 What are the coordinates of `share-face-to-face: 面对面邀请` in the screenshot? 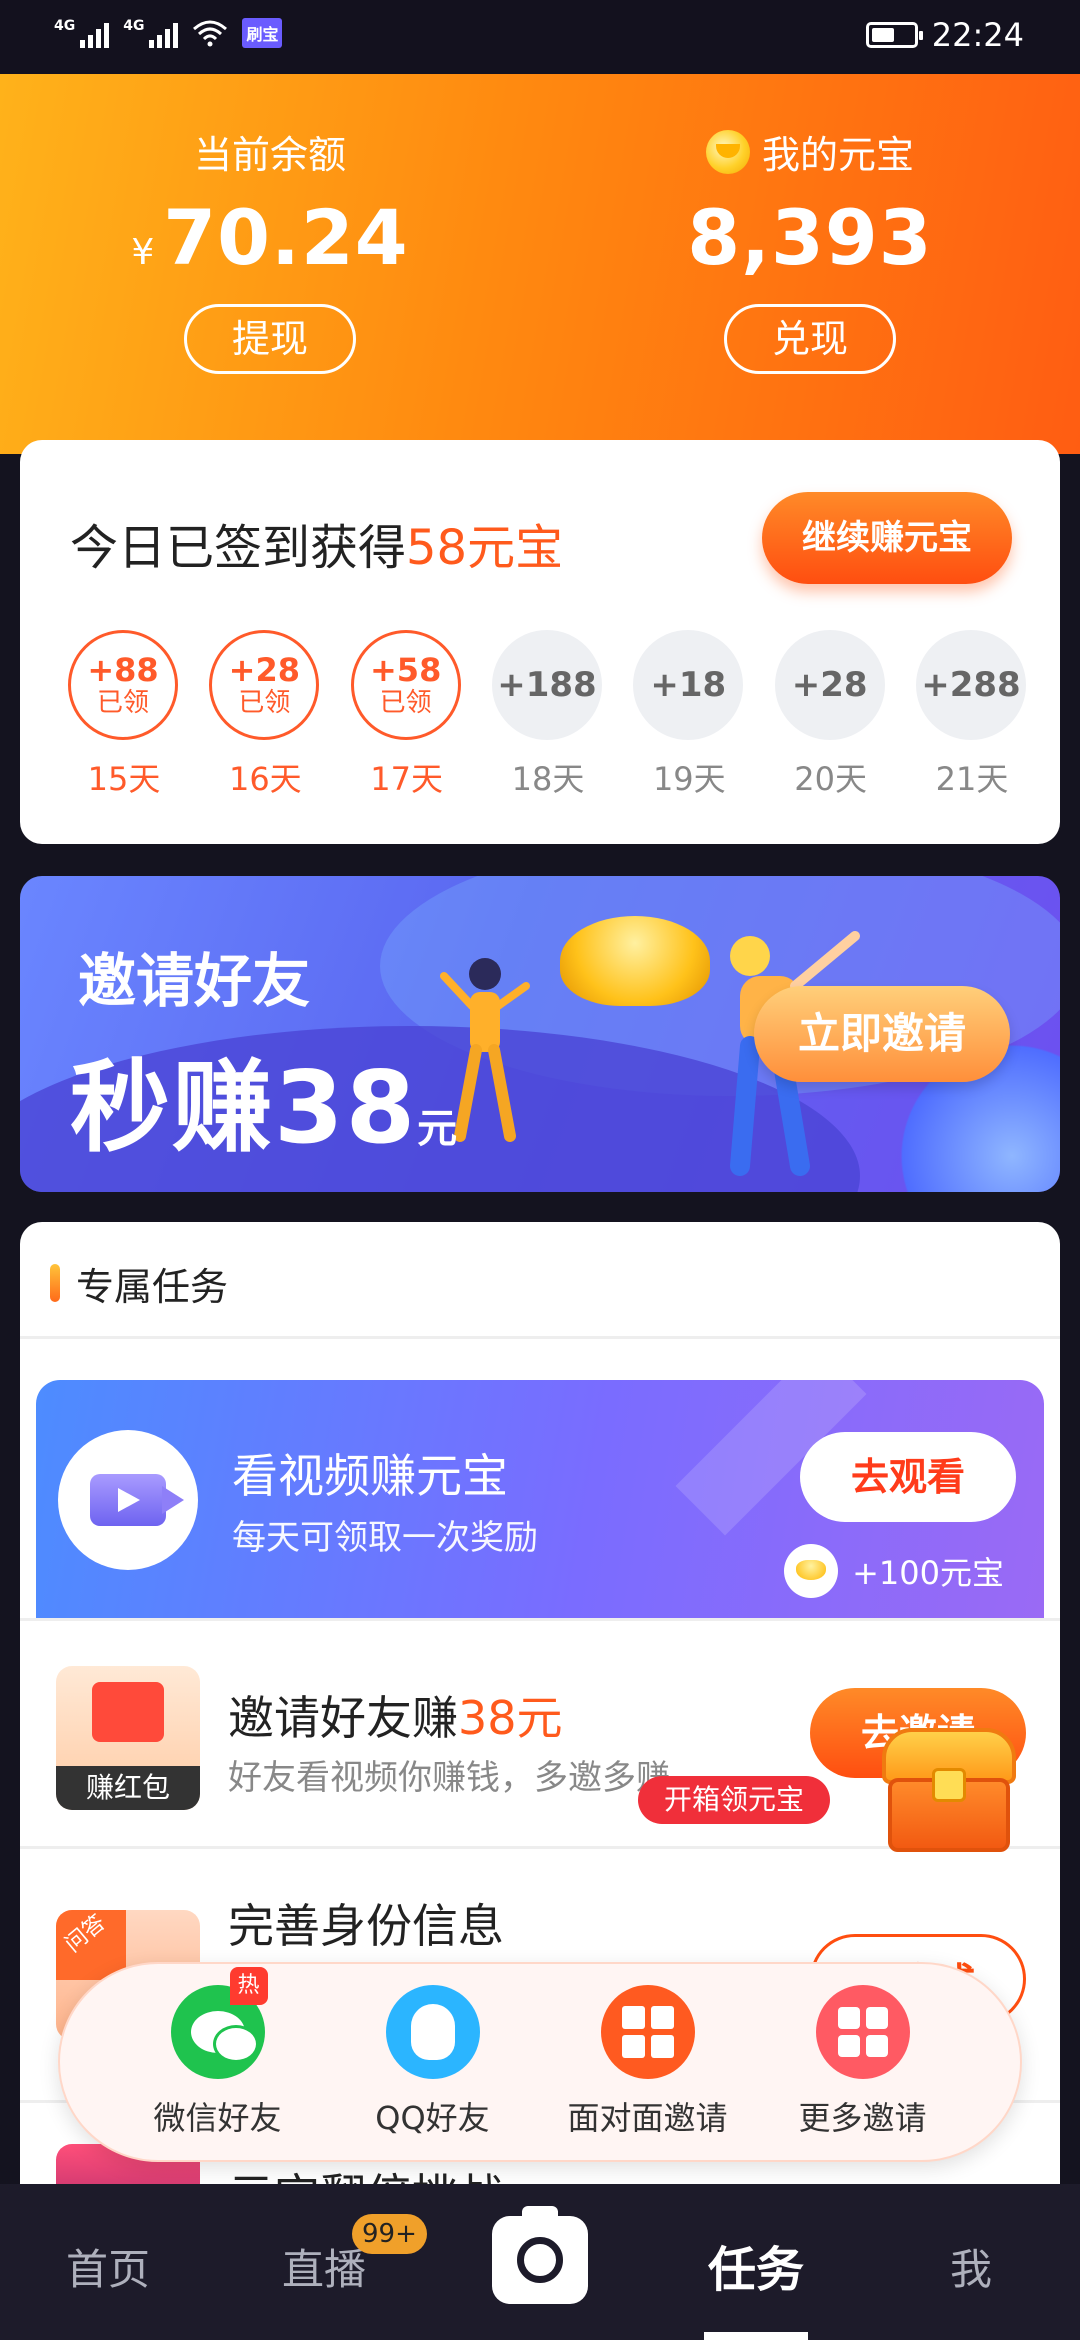 It's located at (648, 2062).